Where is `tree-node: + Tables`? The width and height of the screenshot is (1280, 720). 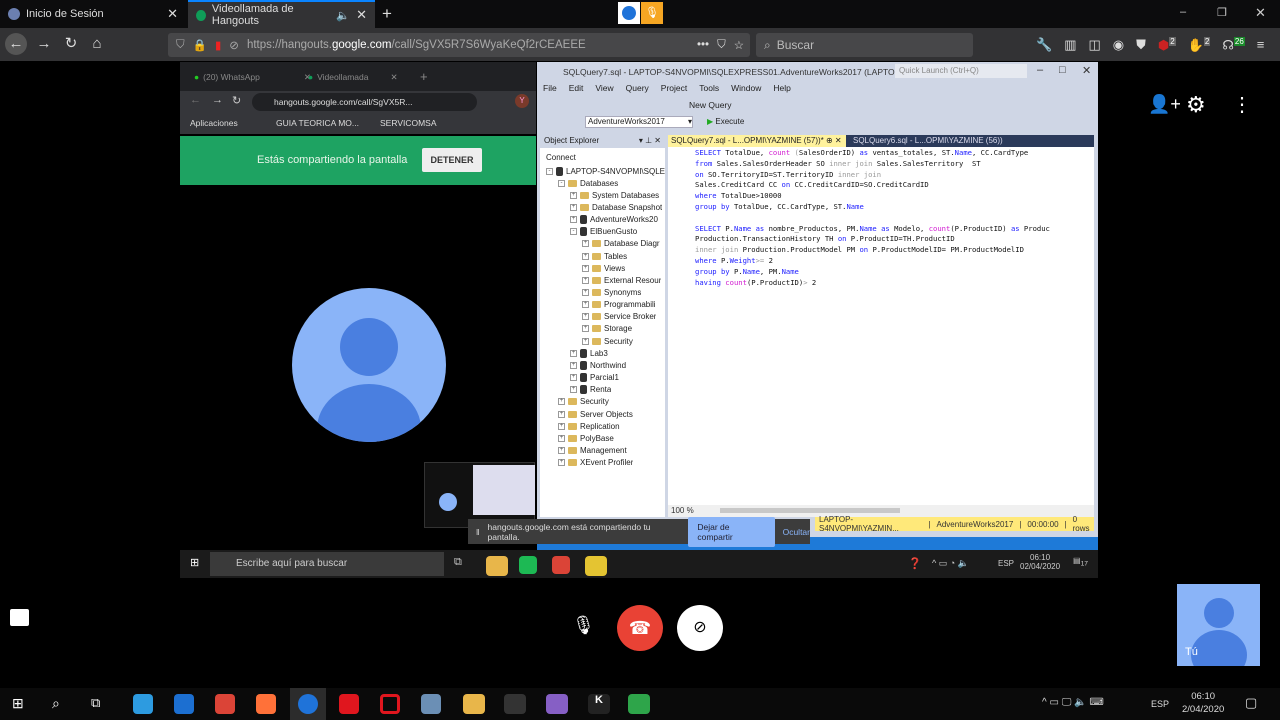 tree-node: + Tables is located at coordinates (604, 256).